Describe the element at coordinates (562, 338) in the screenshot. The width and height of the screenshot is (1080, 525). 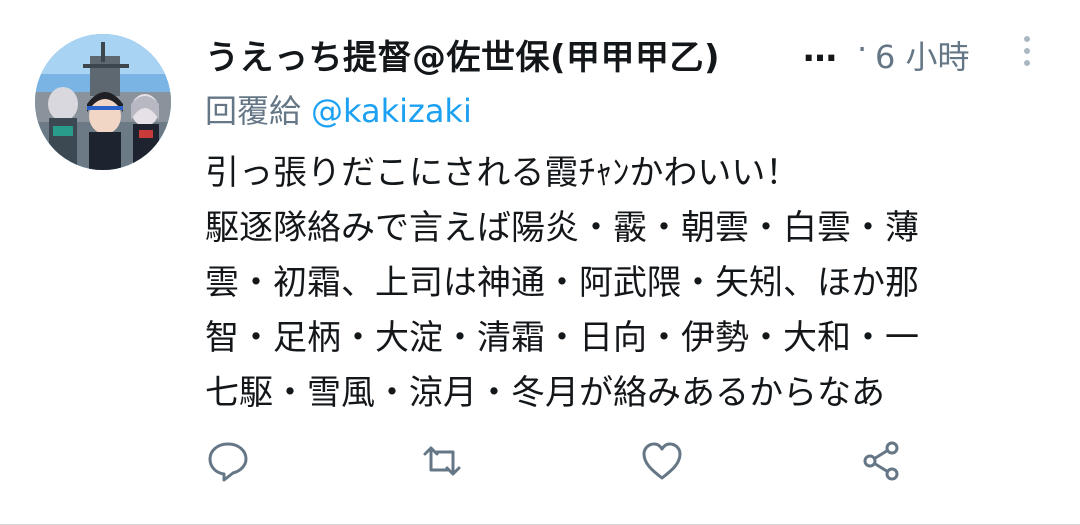
I see `tweet-text-line: 智・足柄・大淀・清霜・日向・伊勢・大和・一` at that location.